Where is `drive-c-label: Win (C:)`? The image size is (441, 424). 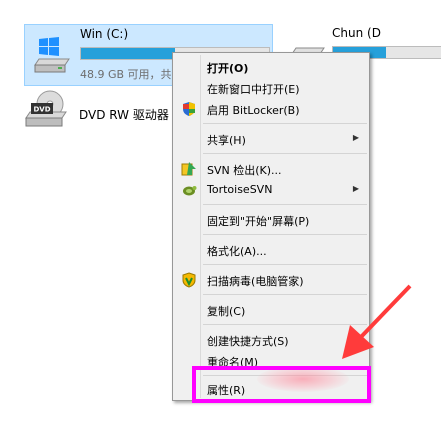
drive-c-label: Win (C:) is located at coordinates (104, 34).